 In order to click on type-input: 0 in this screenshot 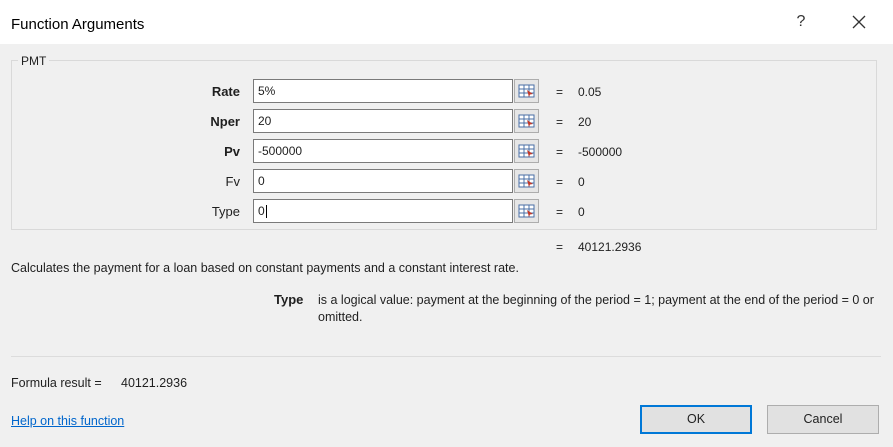, I will do `click(383, 211)`.